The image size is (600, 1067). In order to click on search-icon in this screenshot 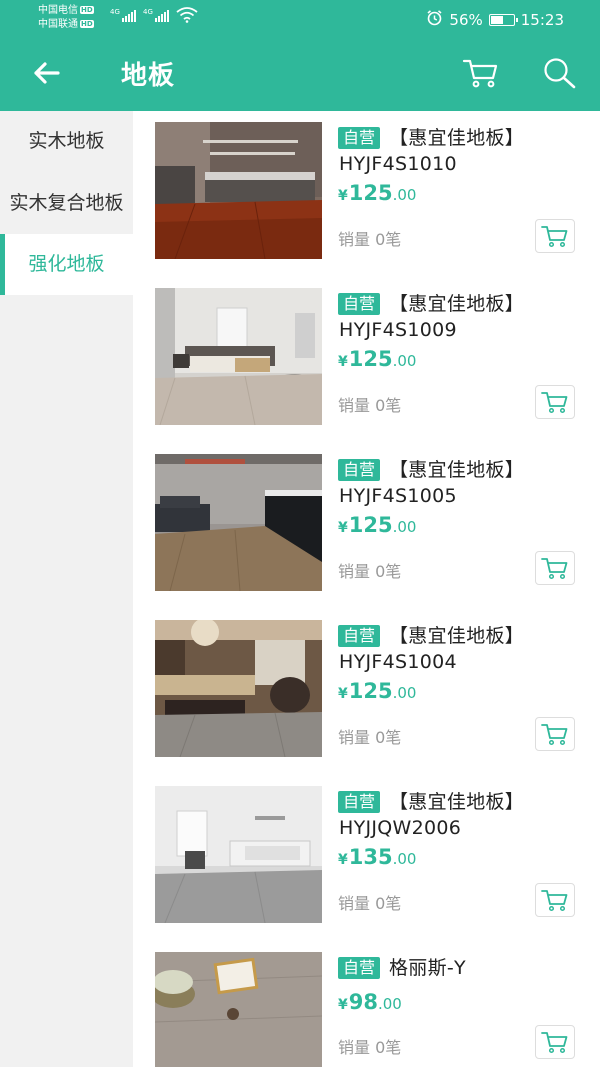, I will do `click(560, 73)`.